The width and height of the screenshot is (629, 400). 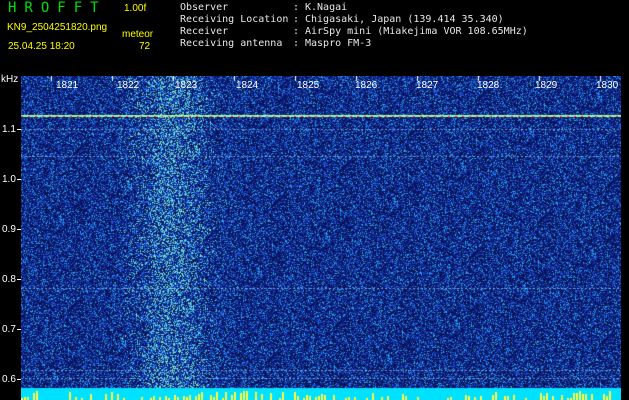 I want to click on info-label: Receiving Location, so click(x=234, y=19).